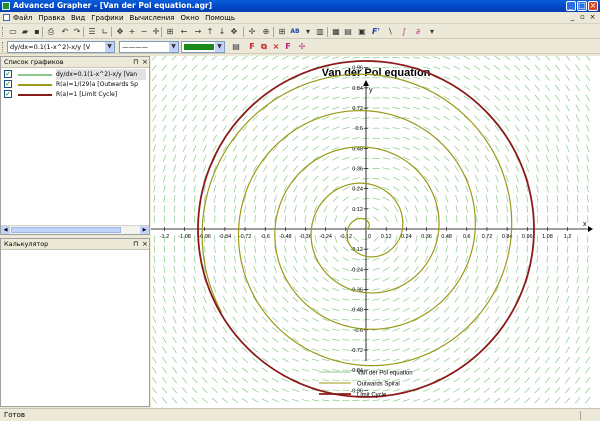  I want to click on menu-item: Окно, so click(190, 18).